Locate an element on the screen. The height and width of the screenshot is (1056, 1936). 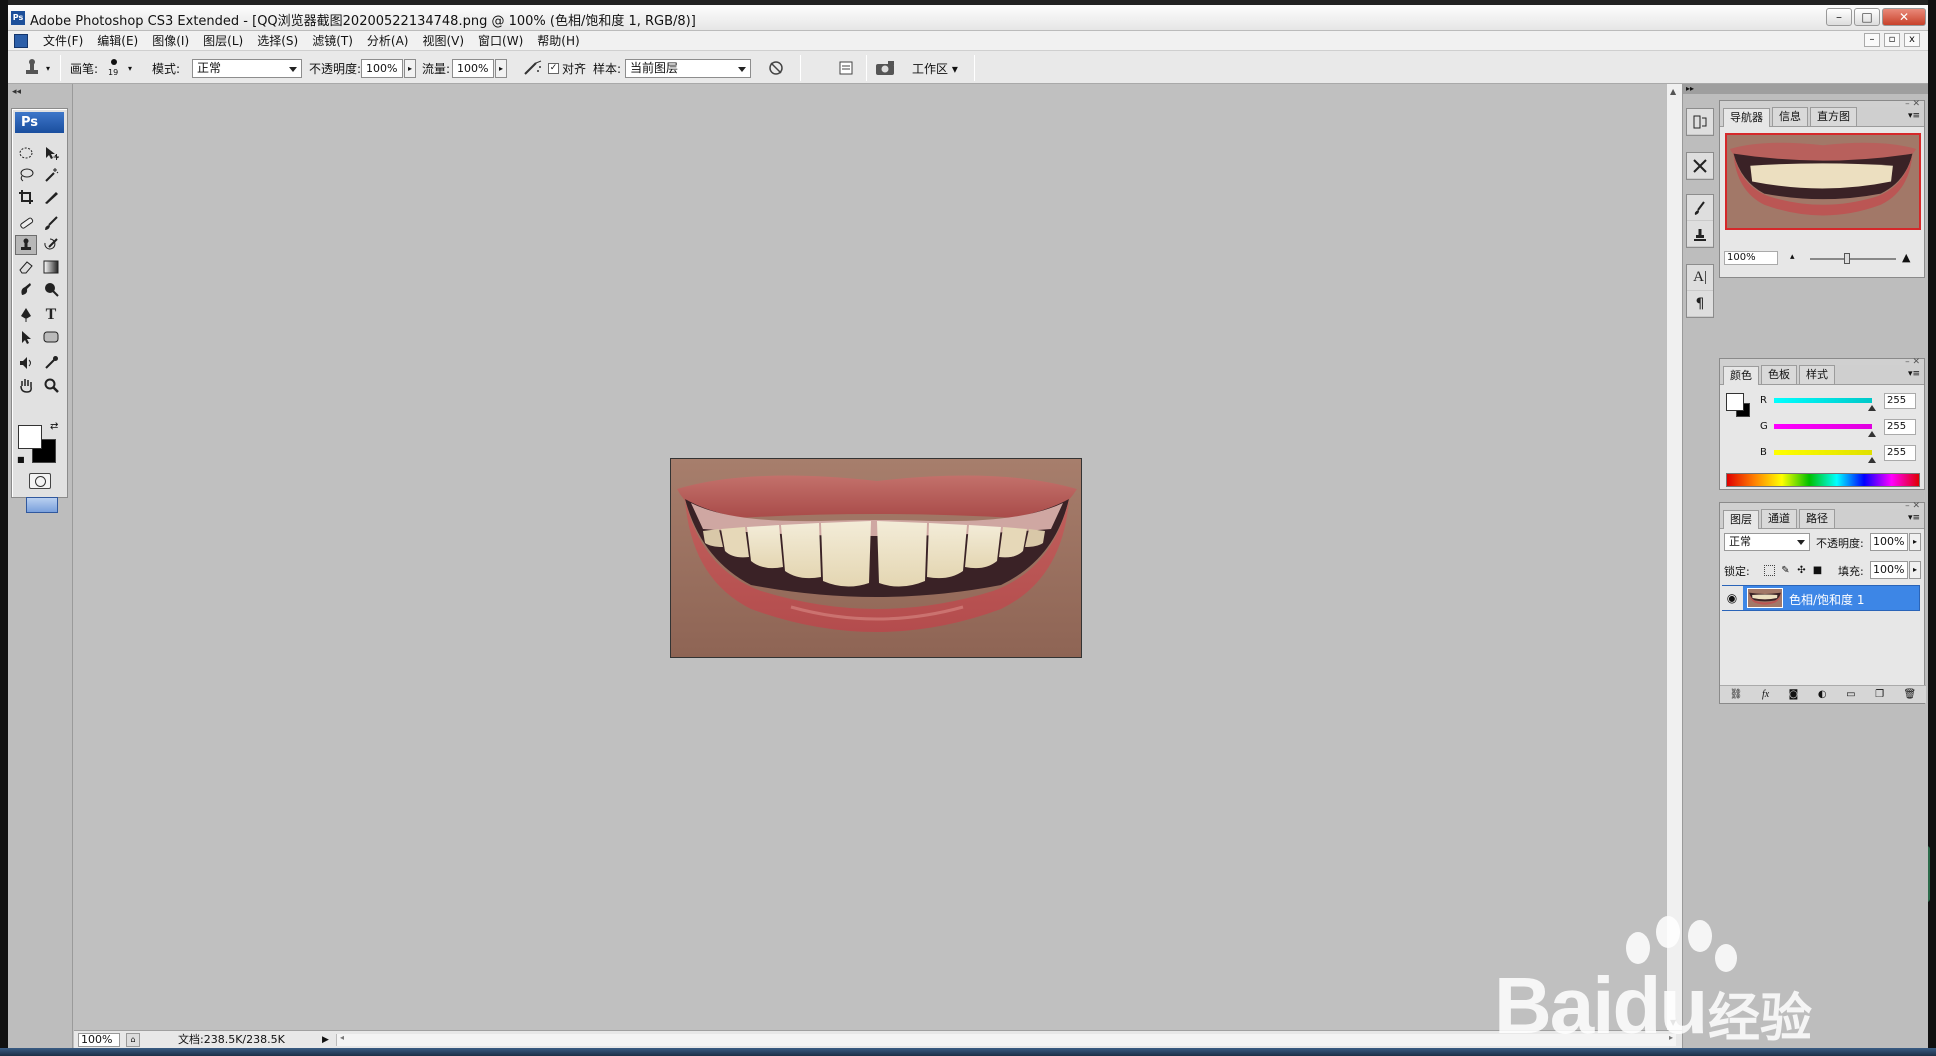
close-button: ✕ is located at coordinates (1904, 17).